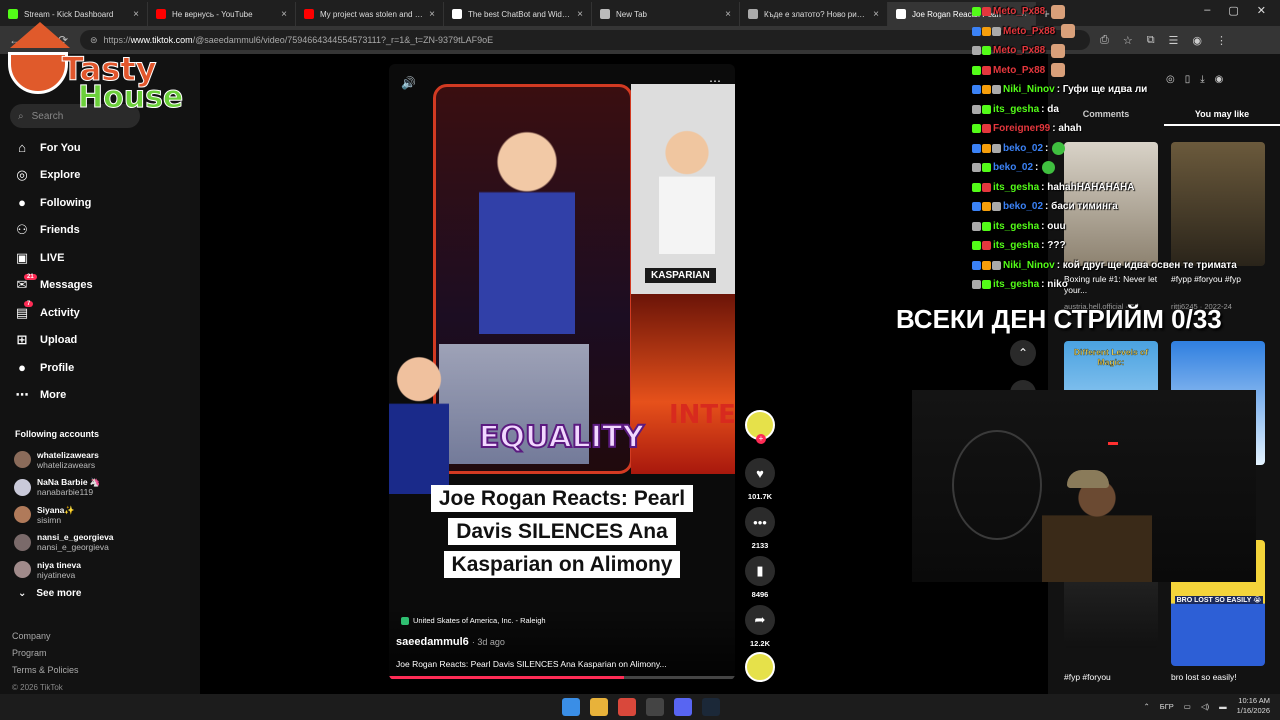 The width and height of the screenshot is (1280, 720). What do you see at coordinates (814, 14) in the screenshot?
I see `browser-tab: Къде е златото? Ново риалити ×` at bounding box center [814, 14].